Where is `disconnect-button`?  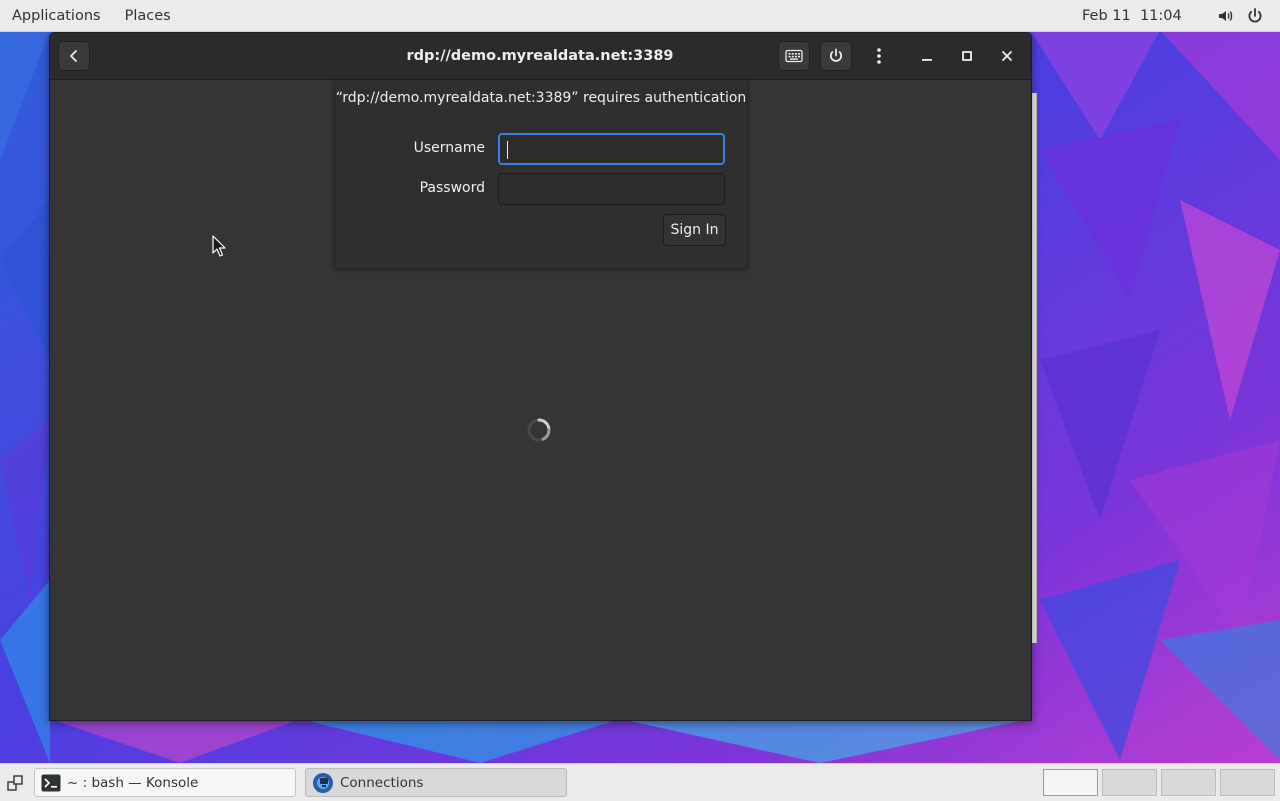 disconnect-button is located at coordinates (836, 56).